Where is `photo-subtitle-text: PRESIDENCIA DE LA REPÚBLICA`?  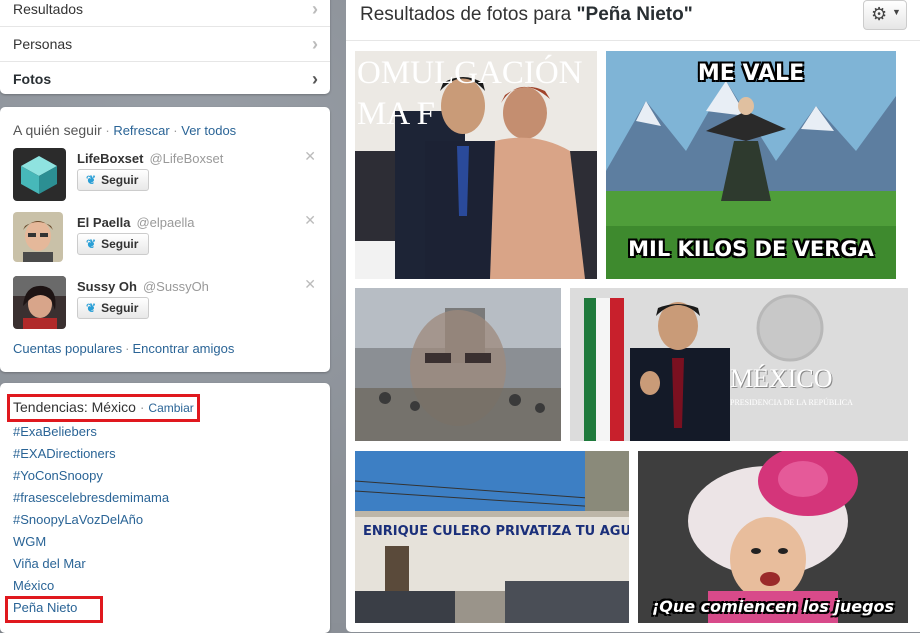
photo-subtitle-text: PRESIDENCIA DE LA REPÚBLICA is located at coordinates (791, 402).